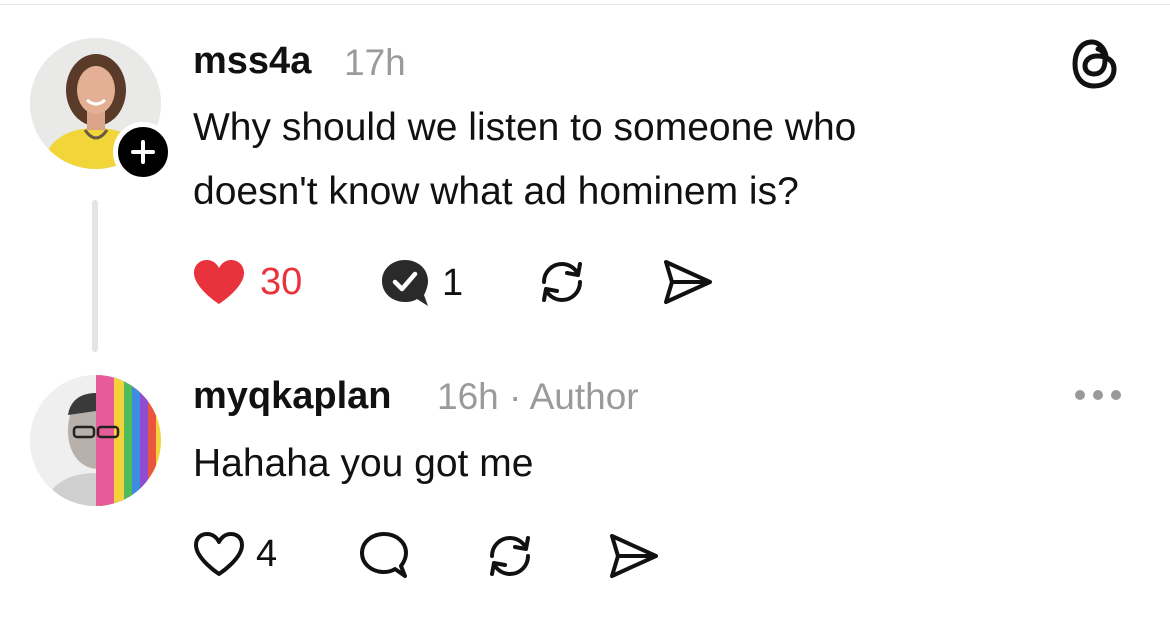 This screenshot has height=618, width=1170. I want to click on post-2-text: Hahaha you got me, so click(363, 463).